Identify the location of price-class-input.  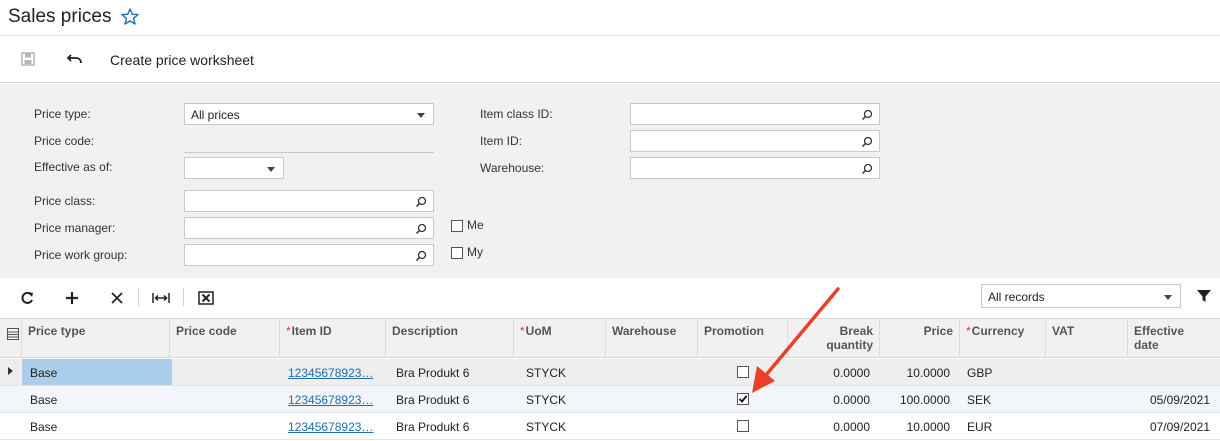
(309, 201).